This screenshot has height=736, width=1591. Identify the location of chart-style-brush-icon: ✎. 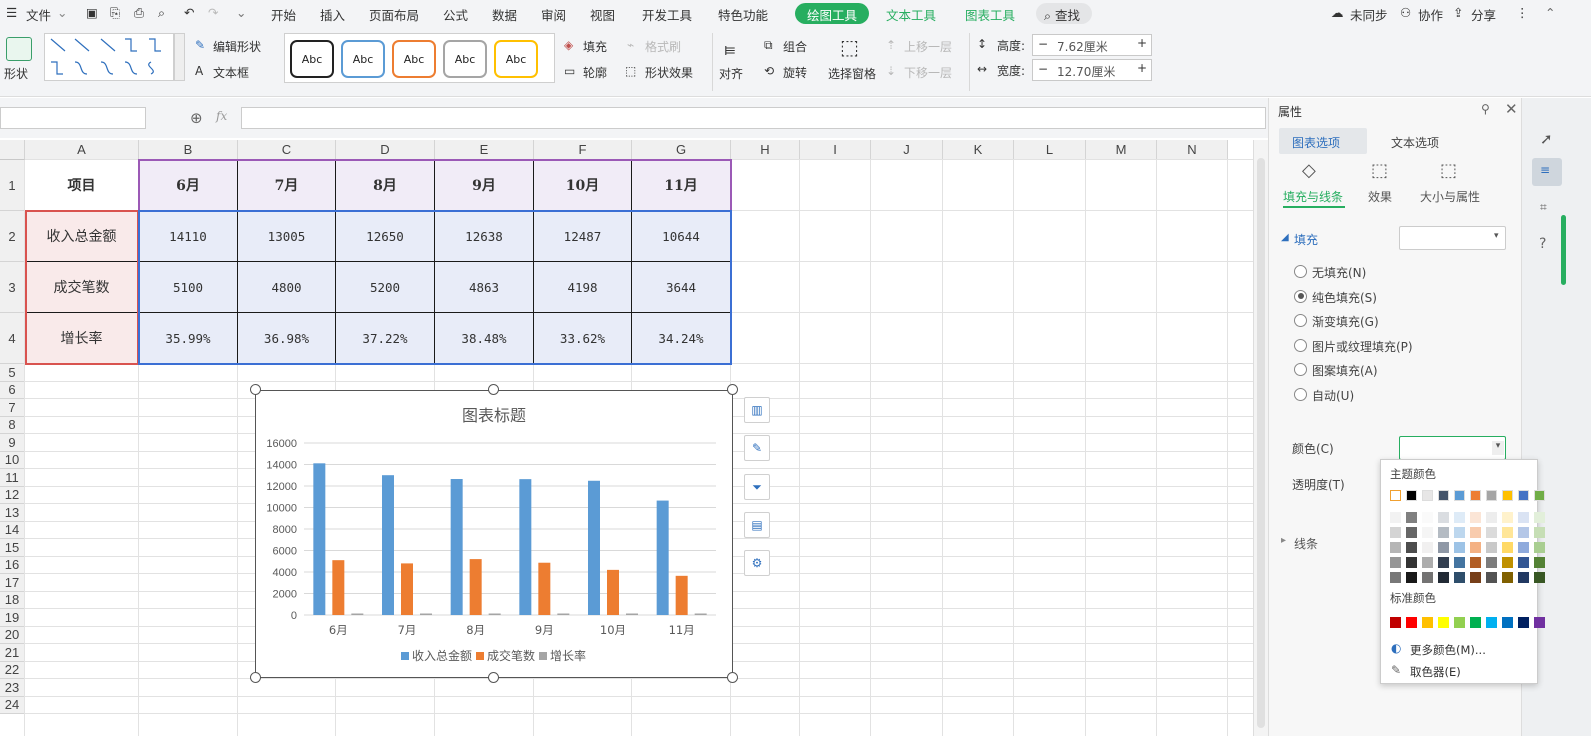
(757, 448).